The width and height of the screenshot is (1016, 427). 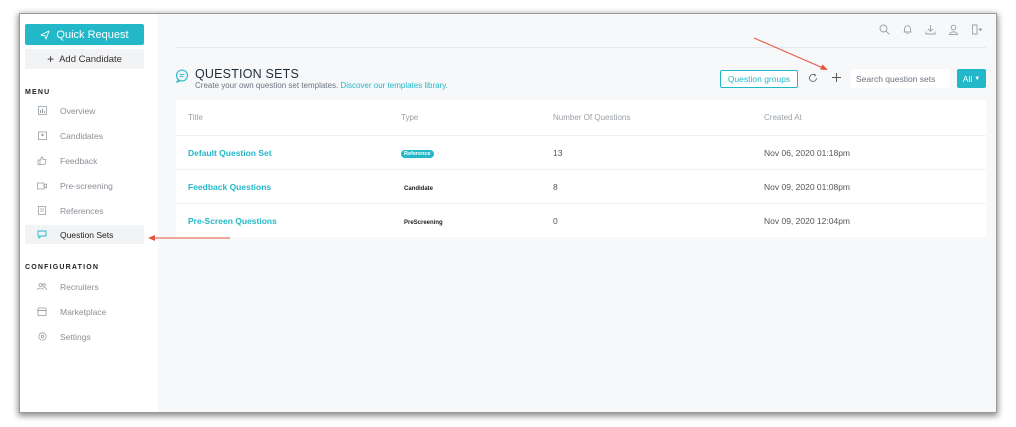 What do you see at coordinates (51, 59) in the screenshot?
I see `plus-icon: +` at bounding box center [51, 59].